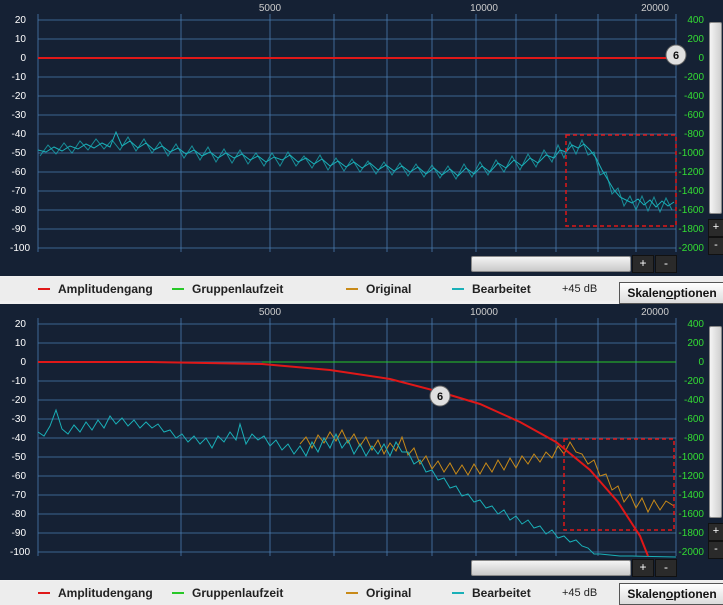  Describe the element at coordinates (21, 20) in the screenshot. I see `db-tick-label: 20` at that location.